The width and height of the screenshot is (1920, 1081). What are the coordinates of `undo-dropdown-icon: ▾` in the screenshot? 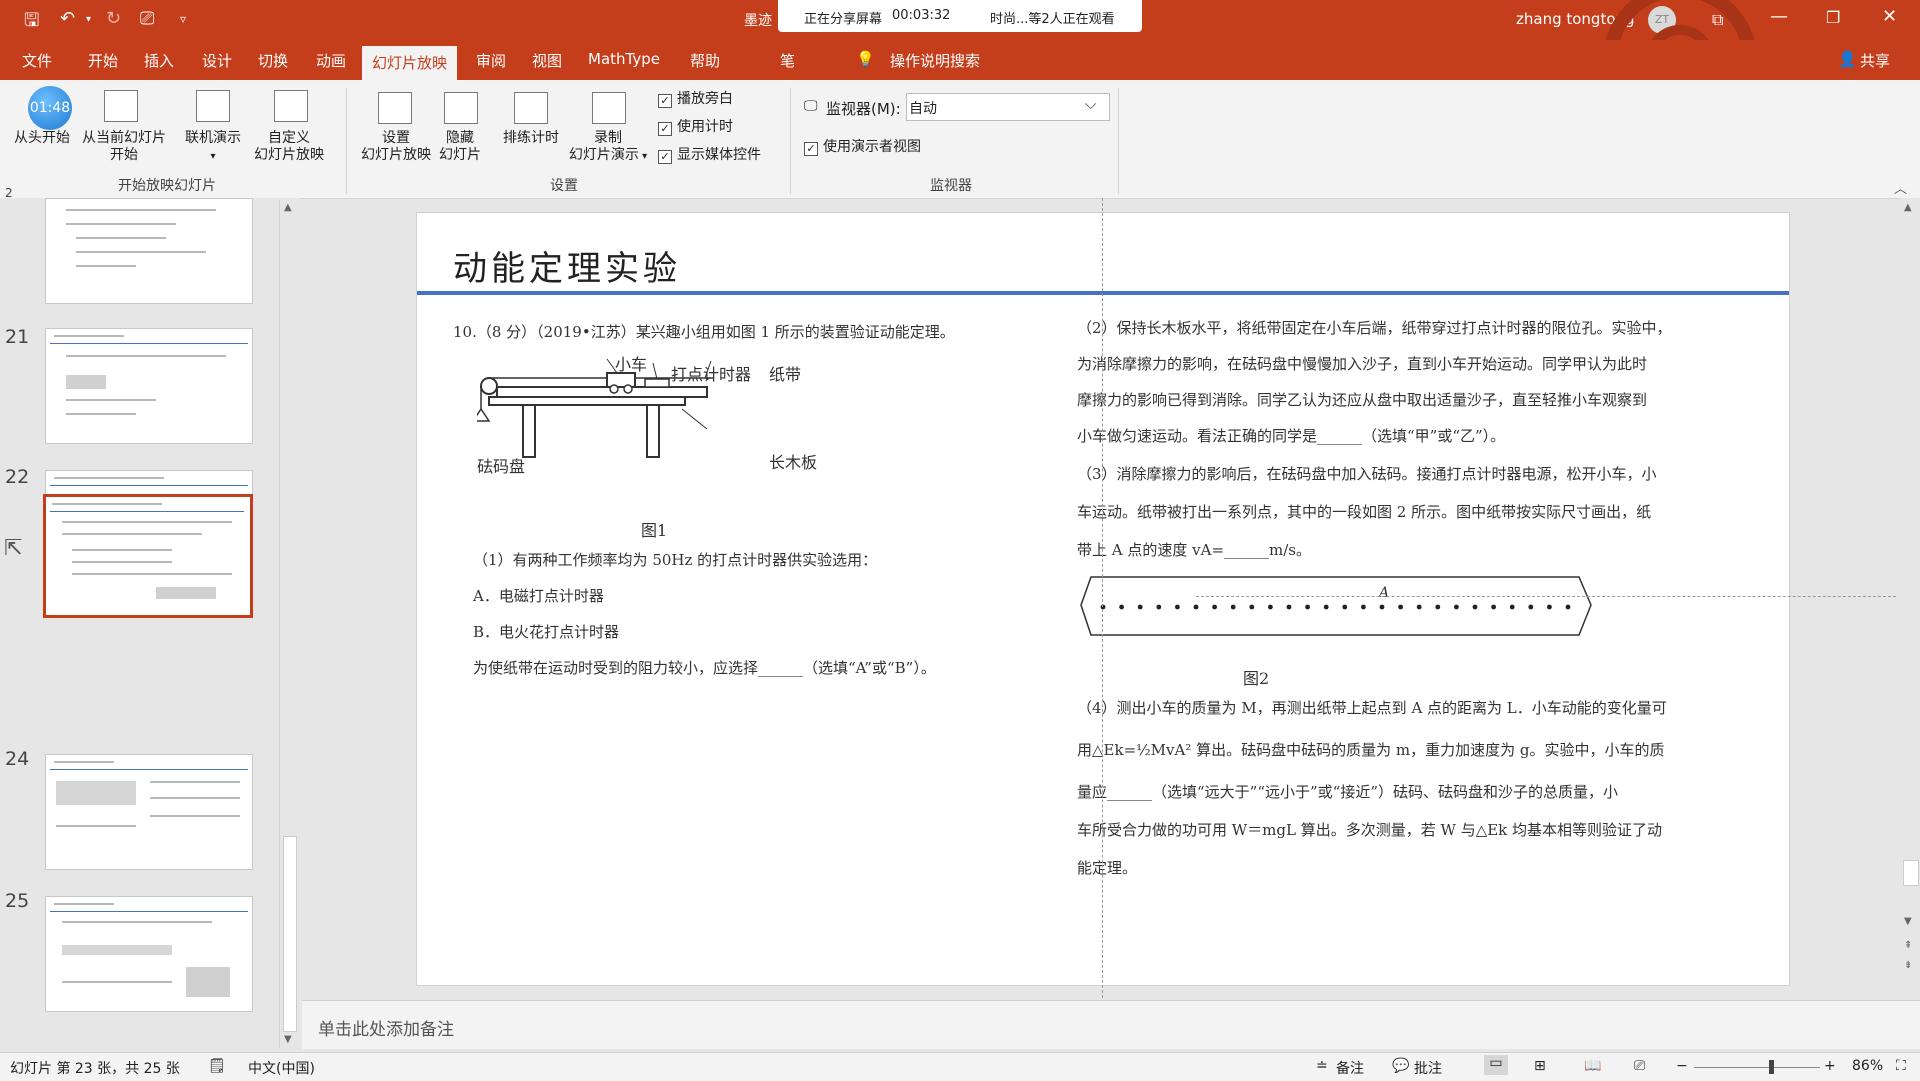 It's located at (88, 19).